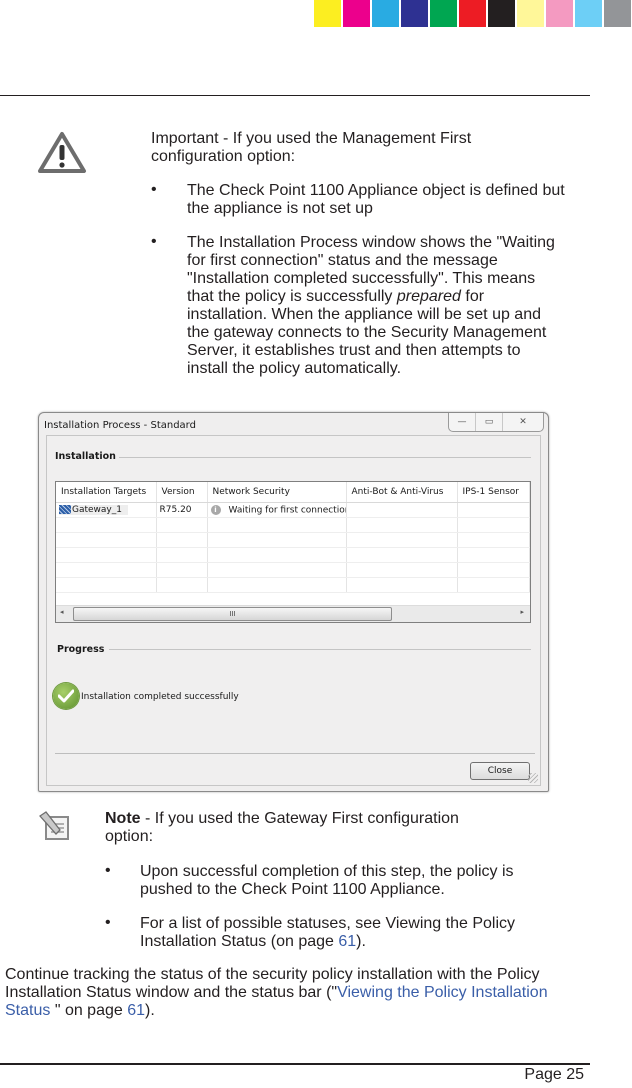  Describe the element at coordinates (554, 1074) in the screenshot. I see `page-number: Page 25` at that location.